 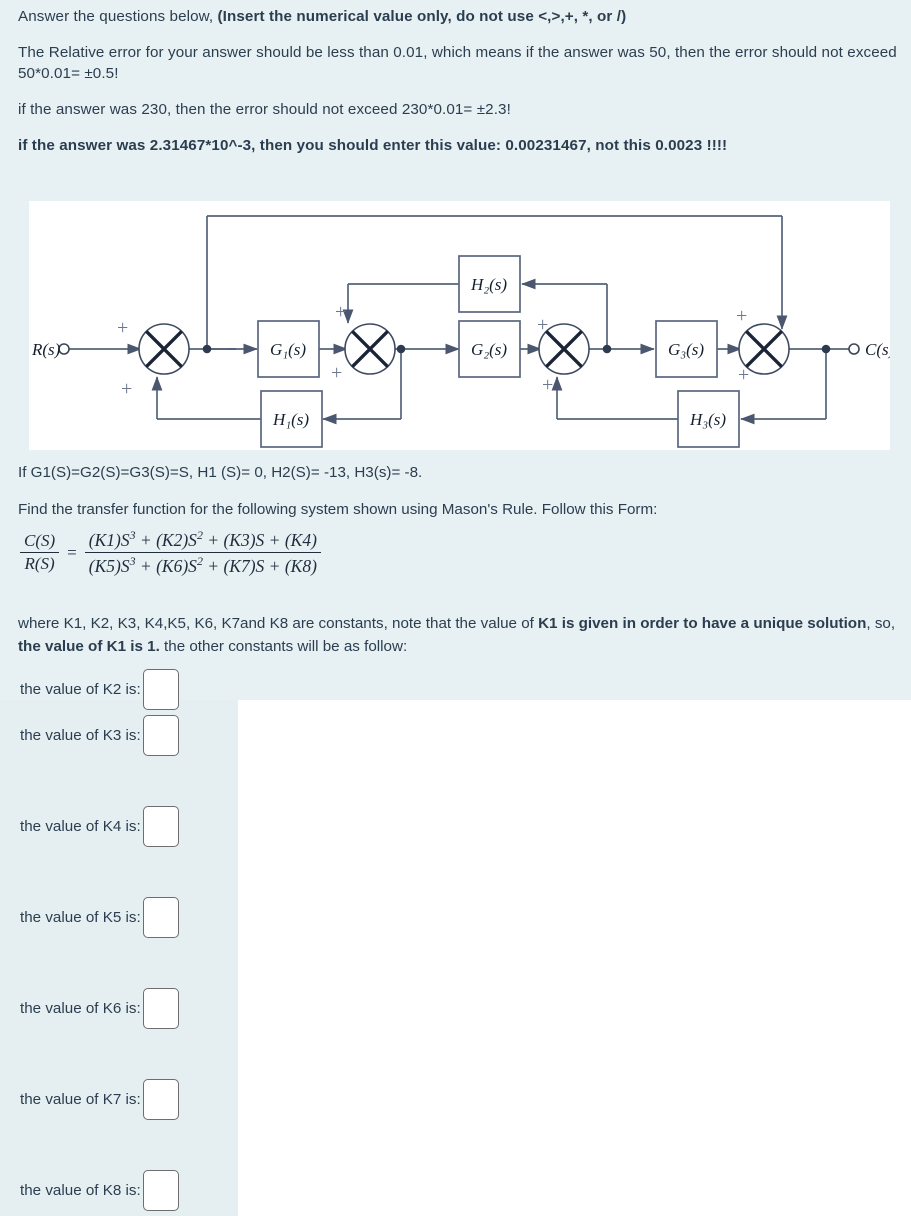 What do you see at coordinates (288, 349) in the screenshot?
I see `block-label-g1: G₁(s)` at bounding box center [288, 349].